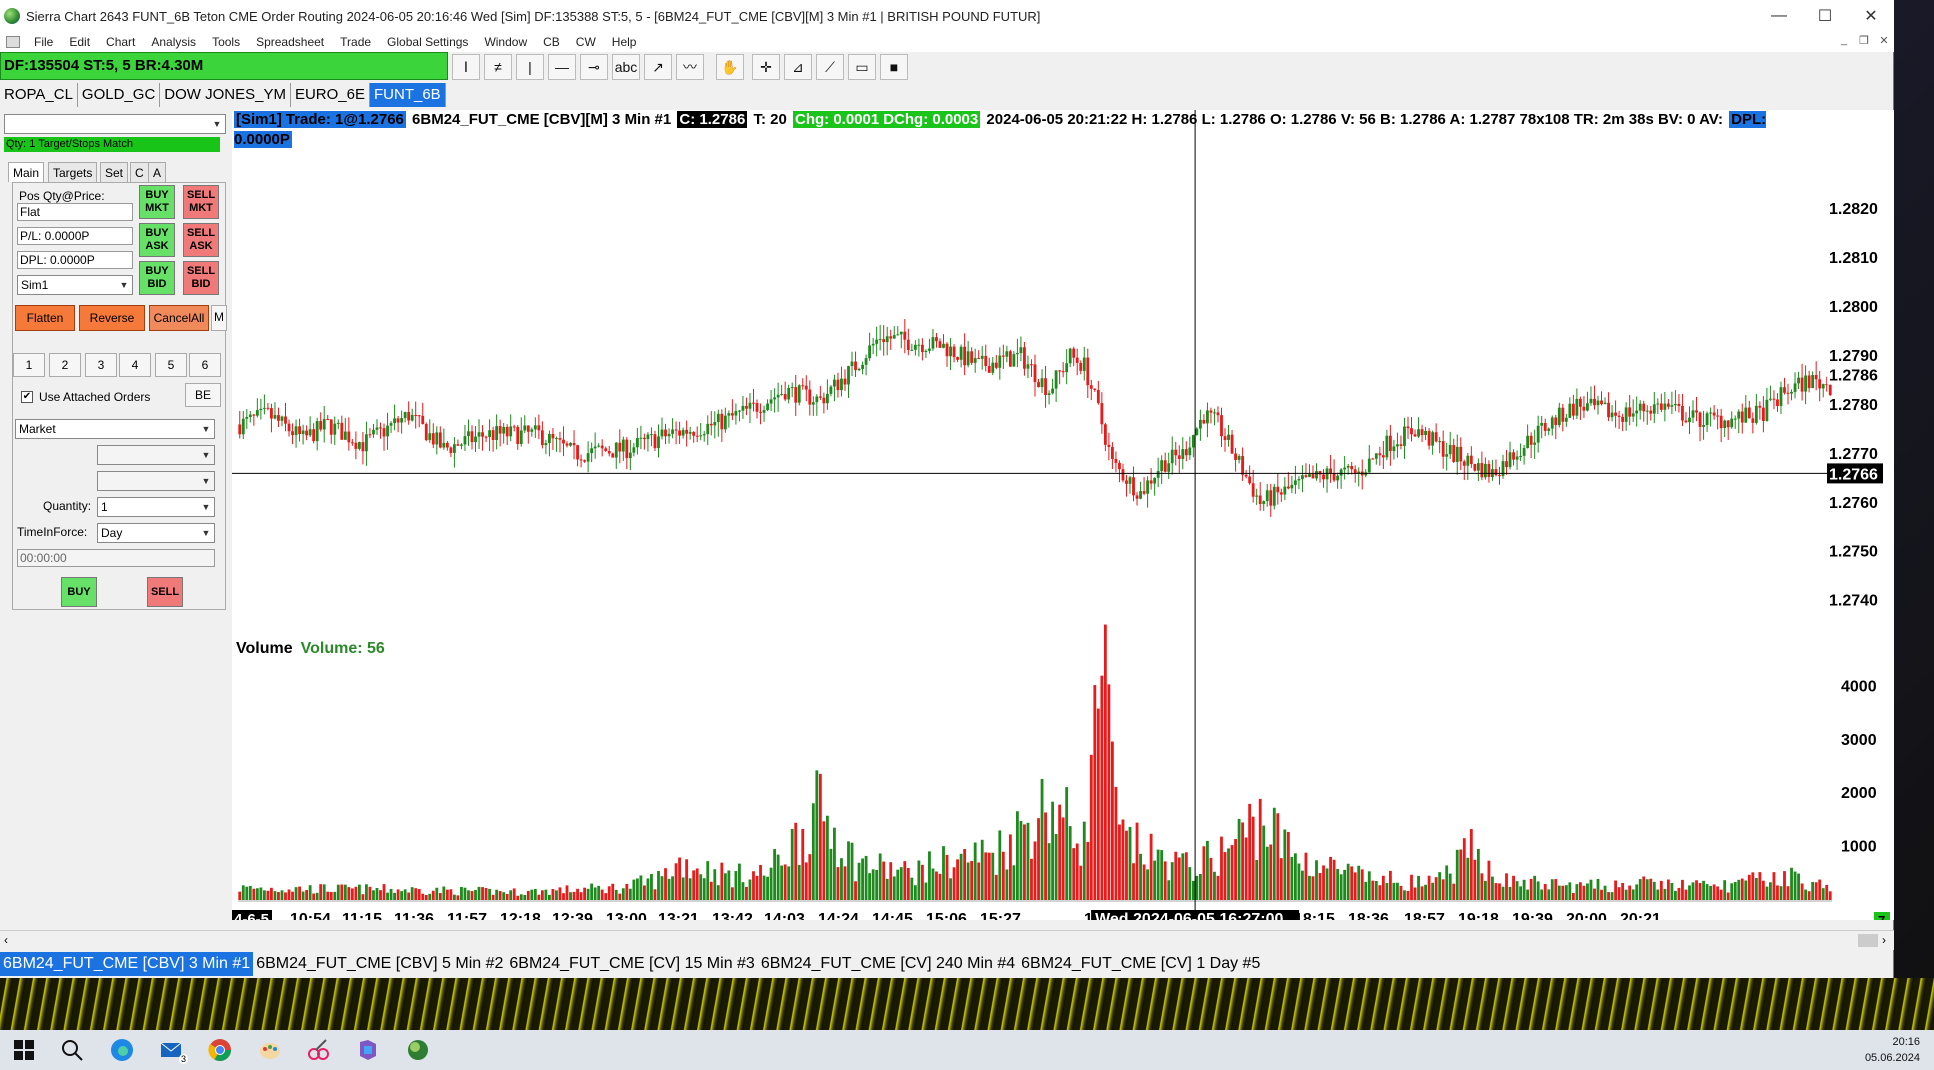  What do you see at coordinates (226, 42) in the screenshot?
I see `menu-tools: Tools` at bounding box center [226, 42].